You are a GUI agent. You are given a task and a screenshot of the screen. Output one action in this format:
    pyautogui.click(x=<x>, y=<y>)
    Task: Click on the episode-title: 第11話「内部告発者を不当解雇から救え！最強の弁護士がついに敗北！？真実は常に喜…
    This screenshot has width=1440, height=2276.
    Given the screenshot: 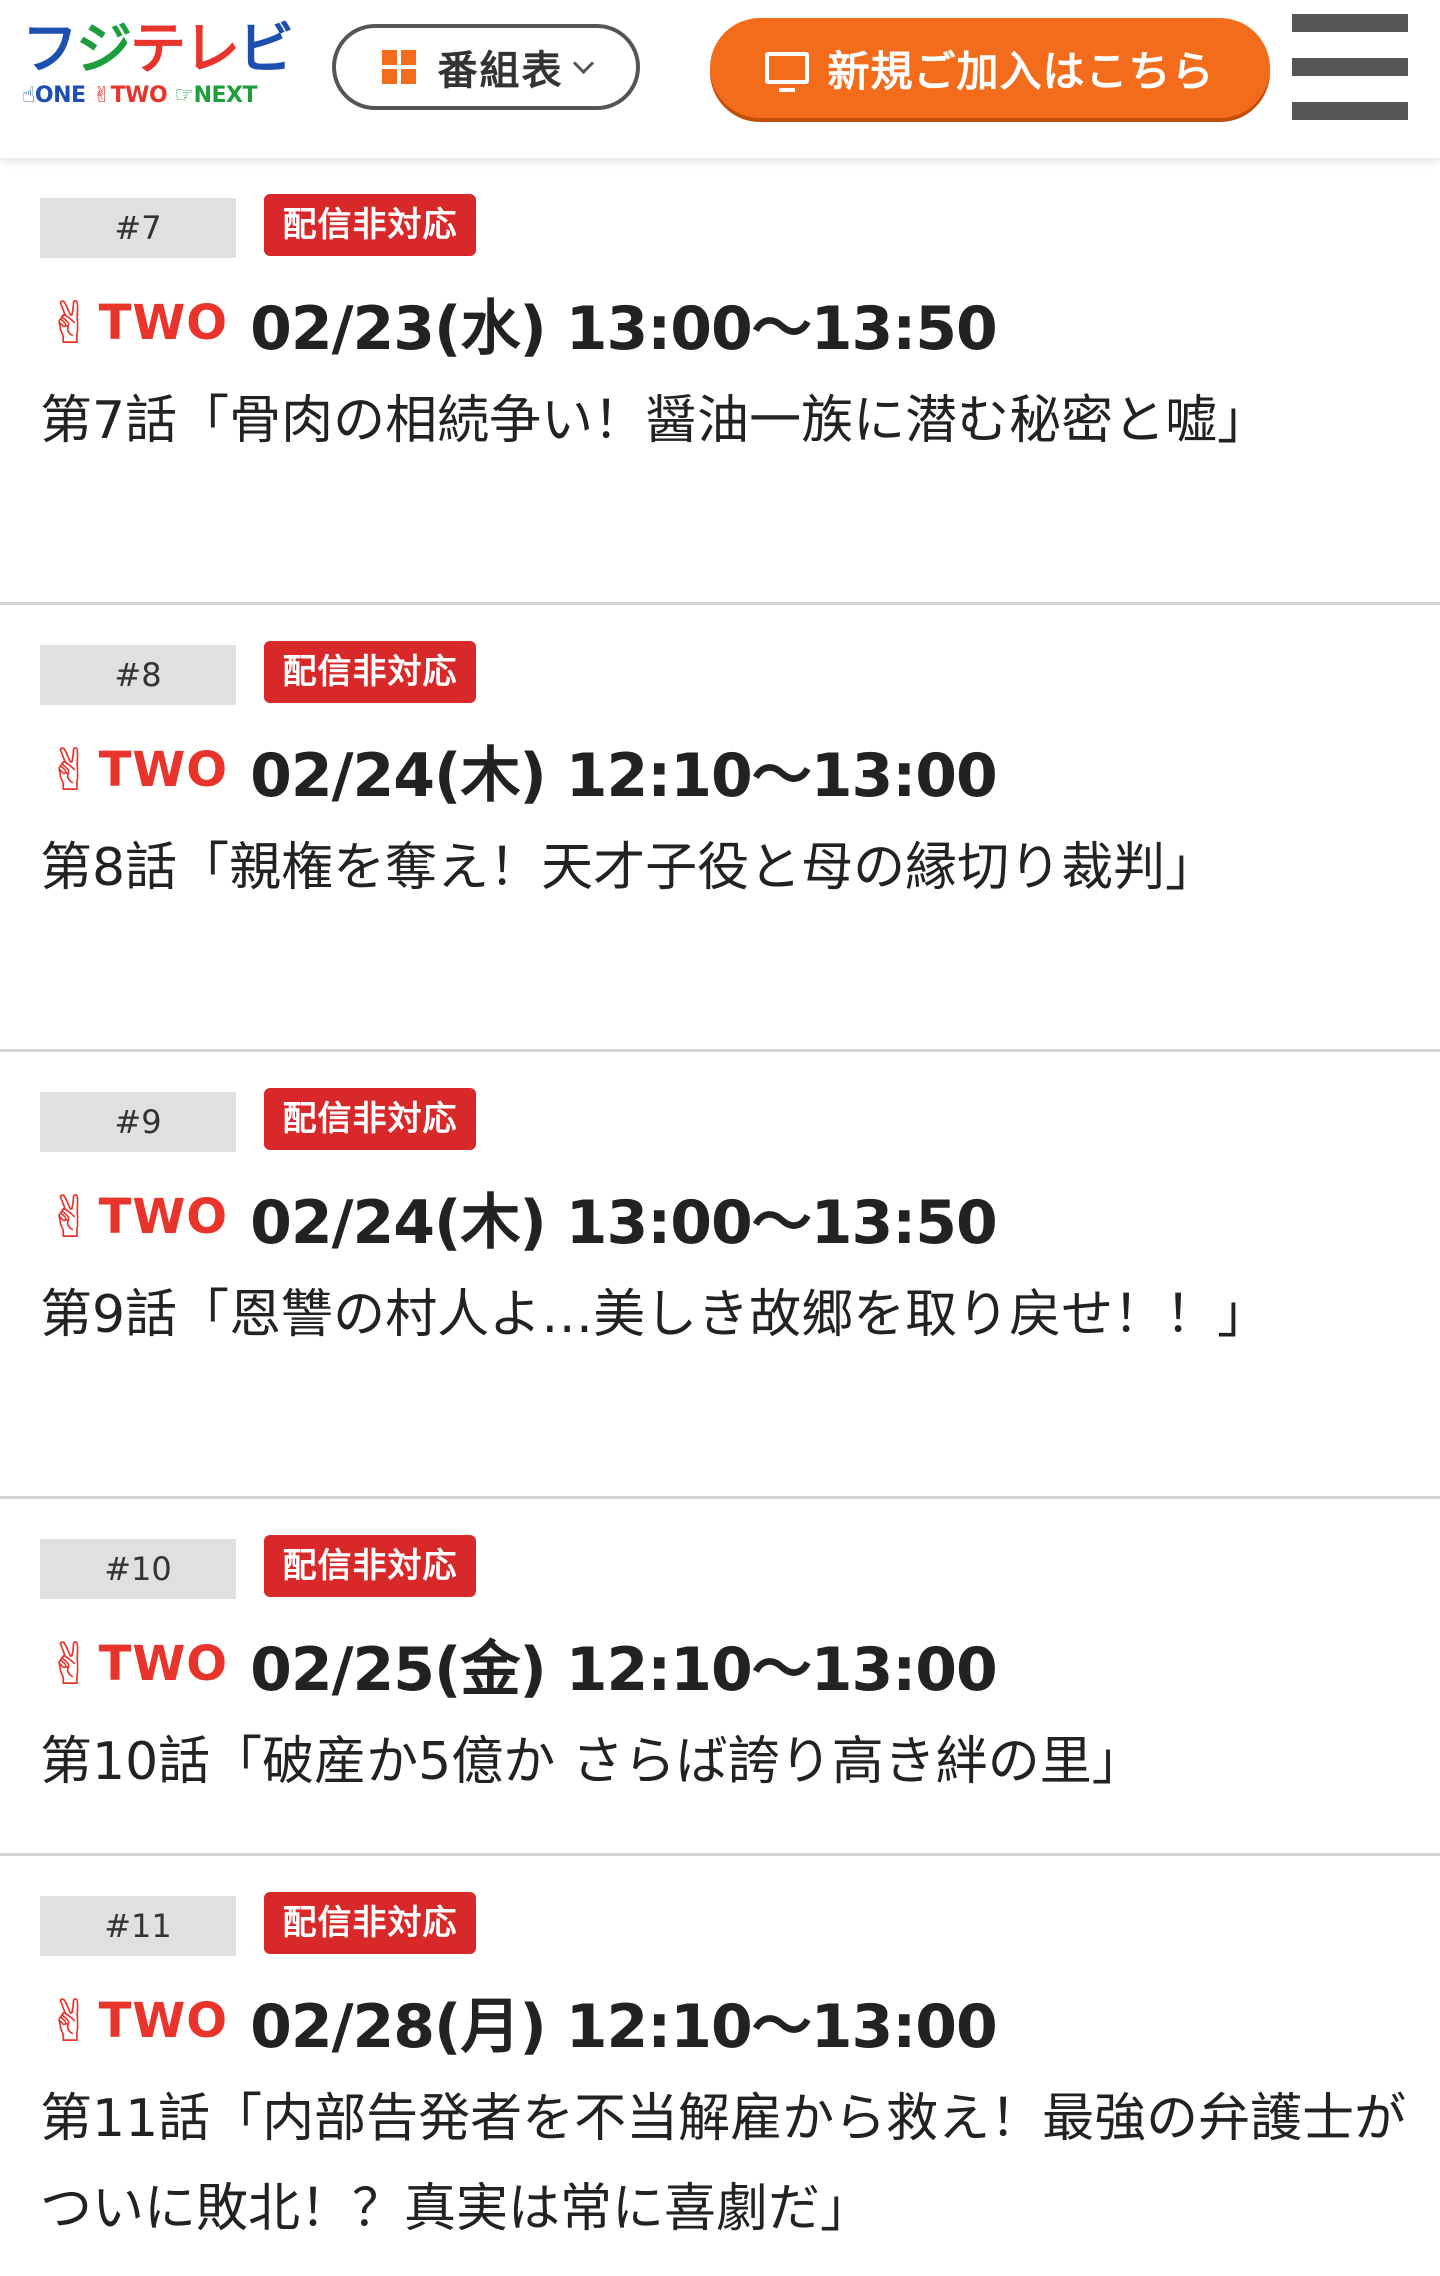 What is the action you would take?
    pyautogui.click(x=723, y=2164)
    